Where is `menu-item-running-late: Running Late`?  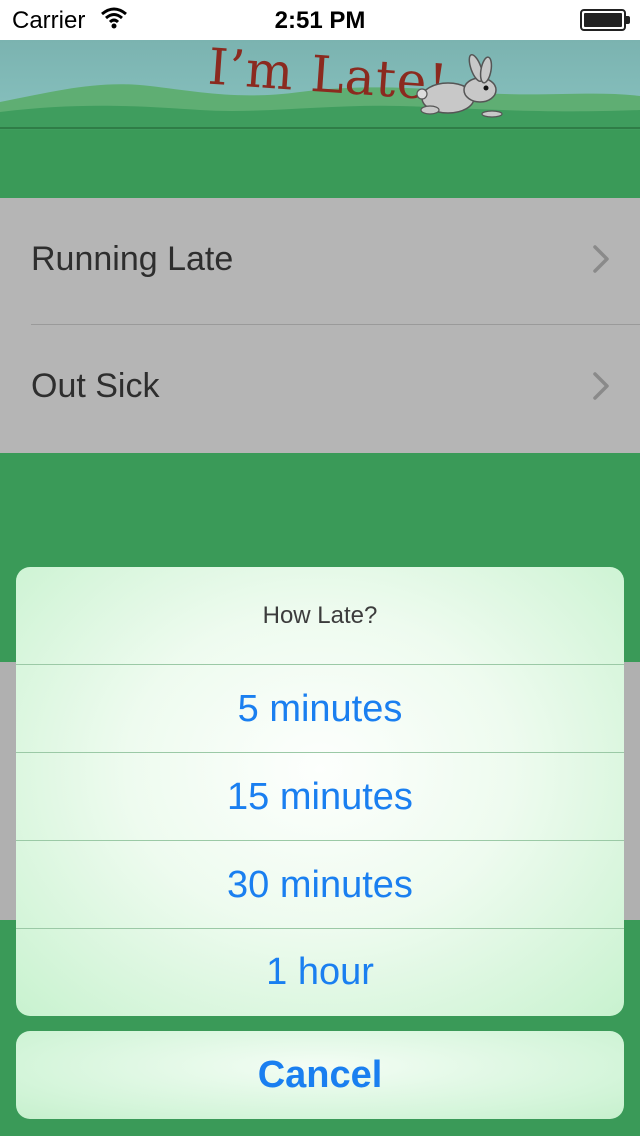
menu-item-running-late: Running Late is located at coordinates (320, 261).